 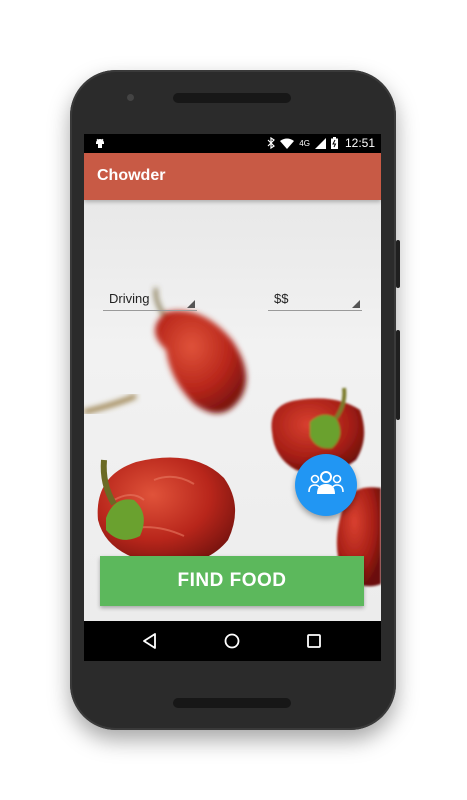 I want to click on power-button, so click(x=398, y=264).